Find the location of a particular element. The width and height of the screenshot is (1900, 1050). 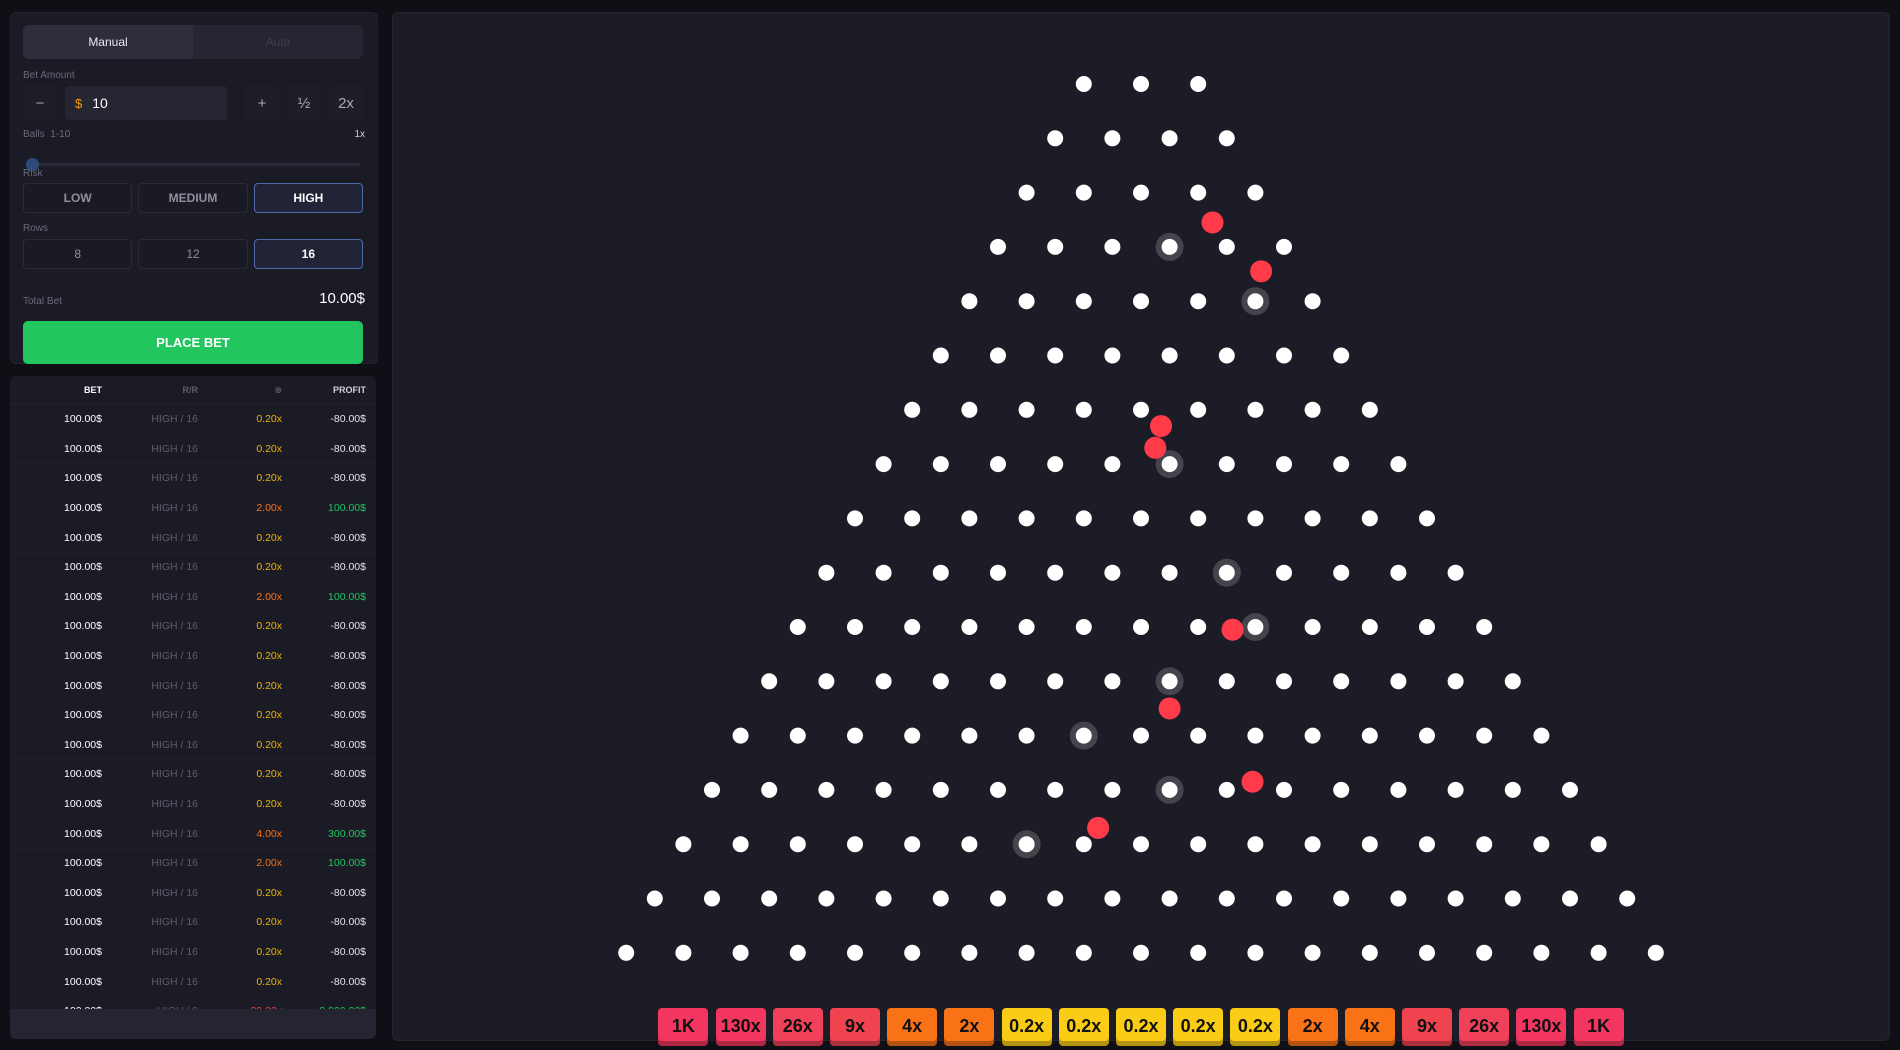

decrease-bet-button: − is located at coordinates (40, 103).